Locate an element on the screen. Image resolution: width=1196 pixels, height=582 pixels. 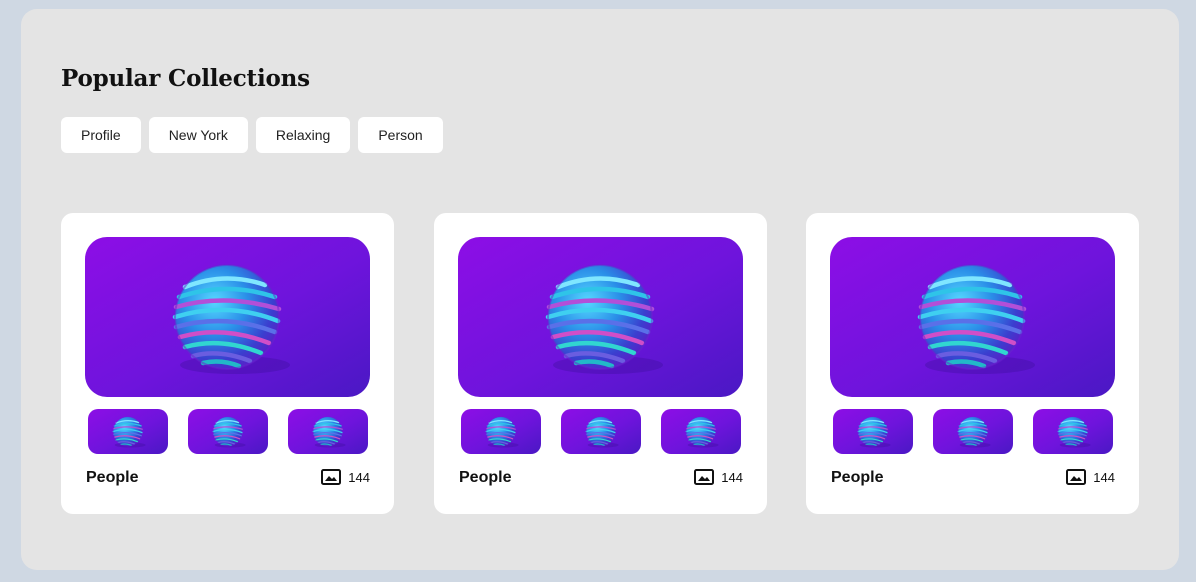
tag-new-york: New York is located at coordinates (198, 135).